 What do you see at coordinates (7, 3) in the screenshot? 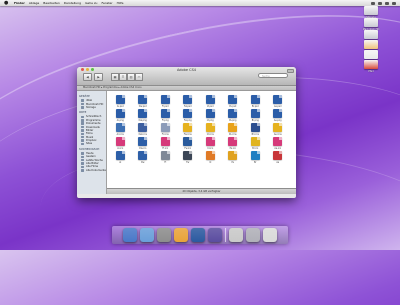
I see `apple-menu-icon: ●` at bounding box center [7, 3].